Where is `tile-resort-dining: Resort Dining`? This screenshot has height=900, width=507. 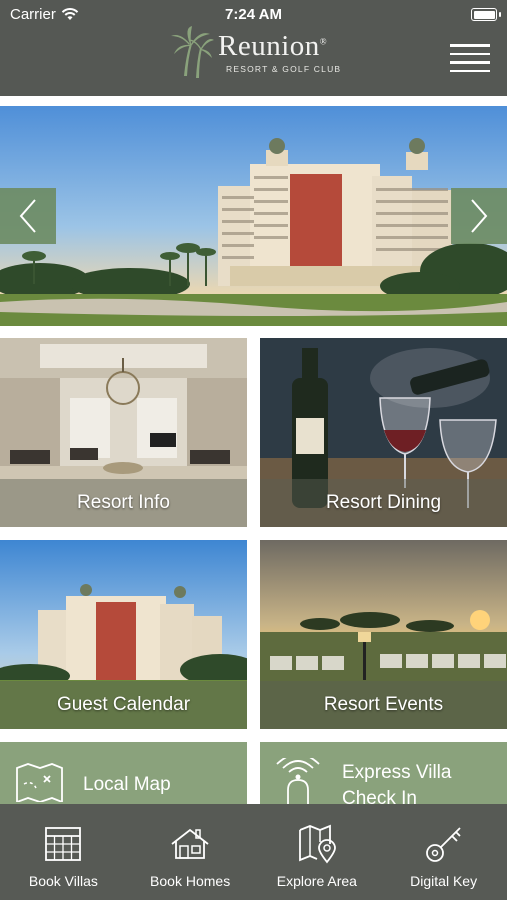
tile-resort-dining: Resort Dining is located at coordinates (383, 432).